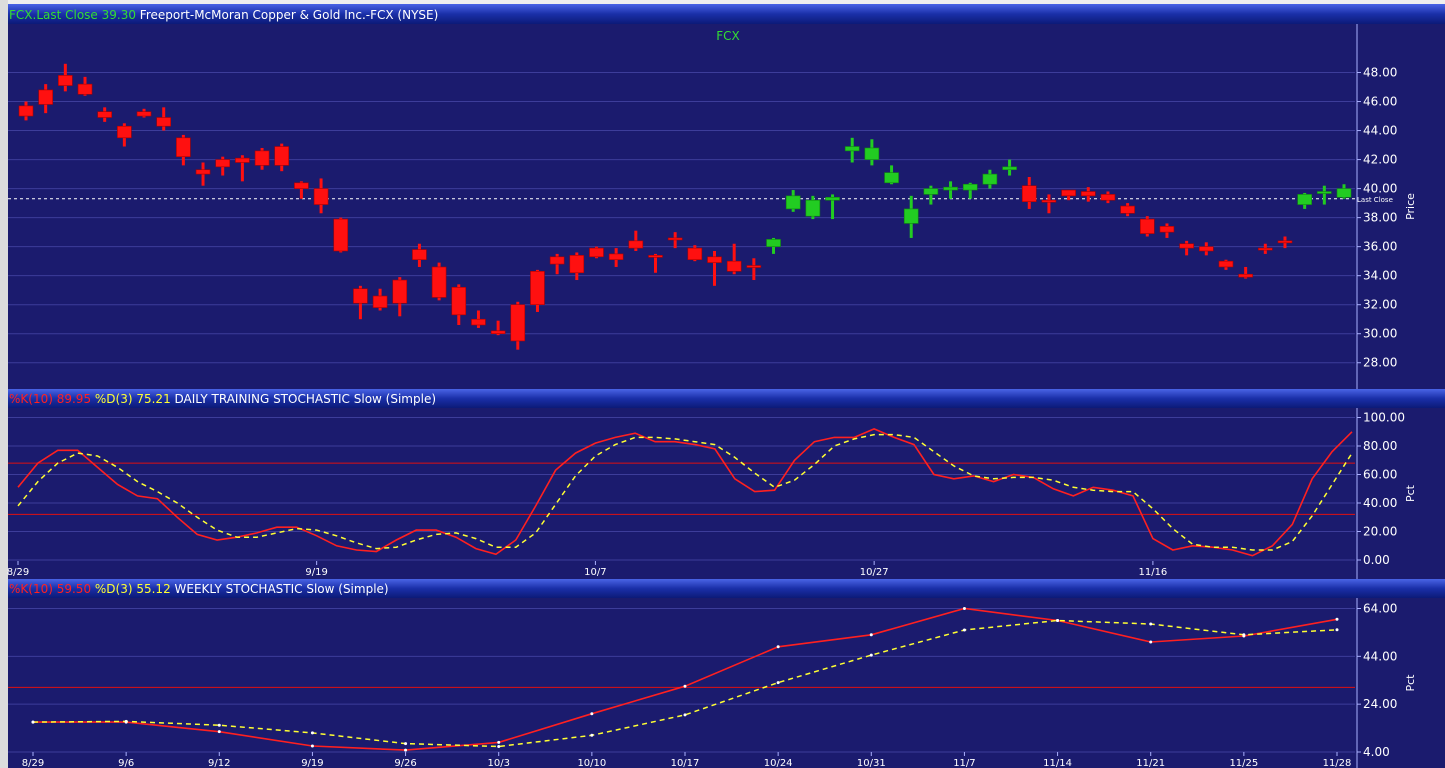 This screenshot has height=768, width=1445. What do you see at coordinates (1380, 218) in the screenshot?
I see `y-tick-label: 38.00` at bounding box center [1380, 218].